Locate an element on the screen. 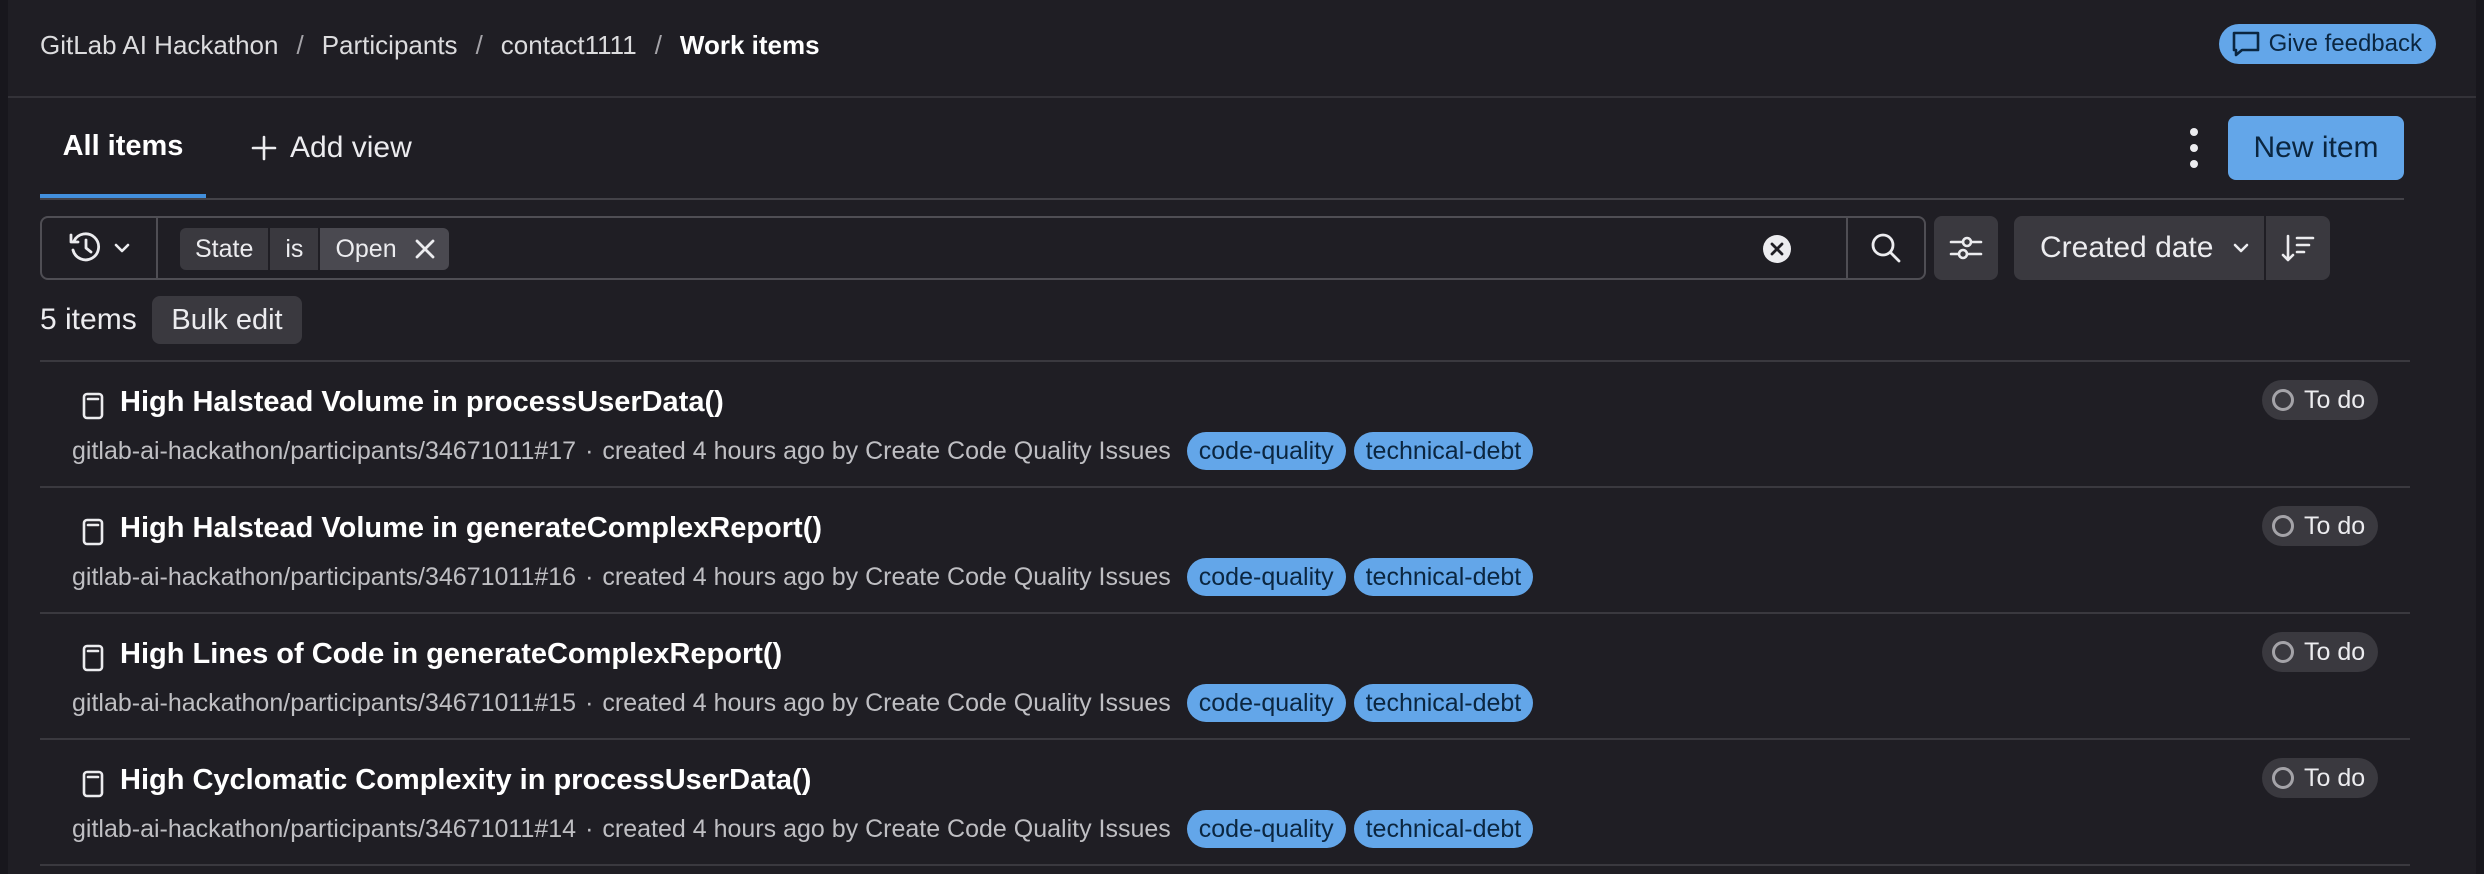  display-options-button is located at coordinates (1966, 248).